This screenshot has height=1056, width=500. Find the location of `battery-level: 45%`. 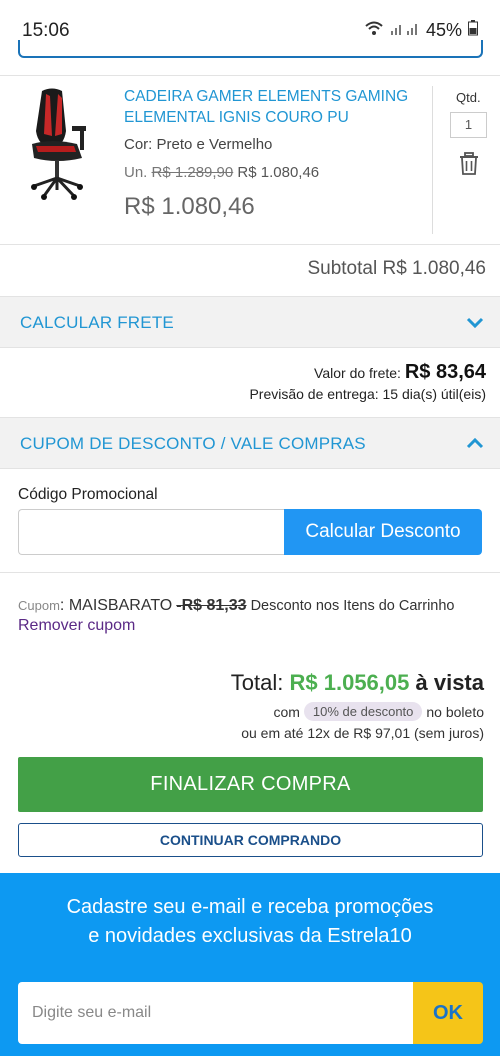

battery-level: 45% is located at coordinates (443, 30).